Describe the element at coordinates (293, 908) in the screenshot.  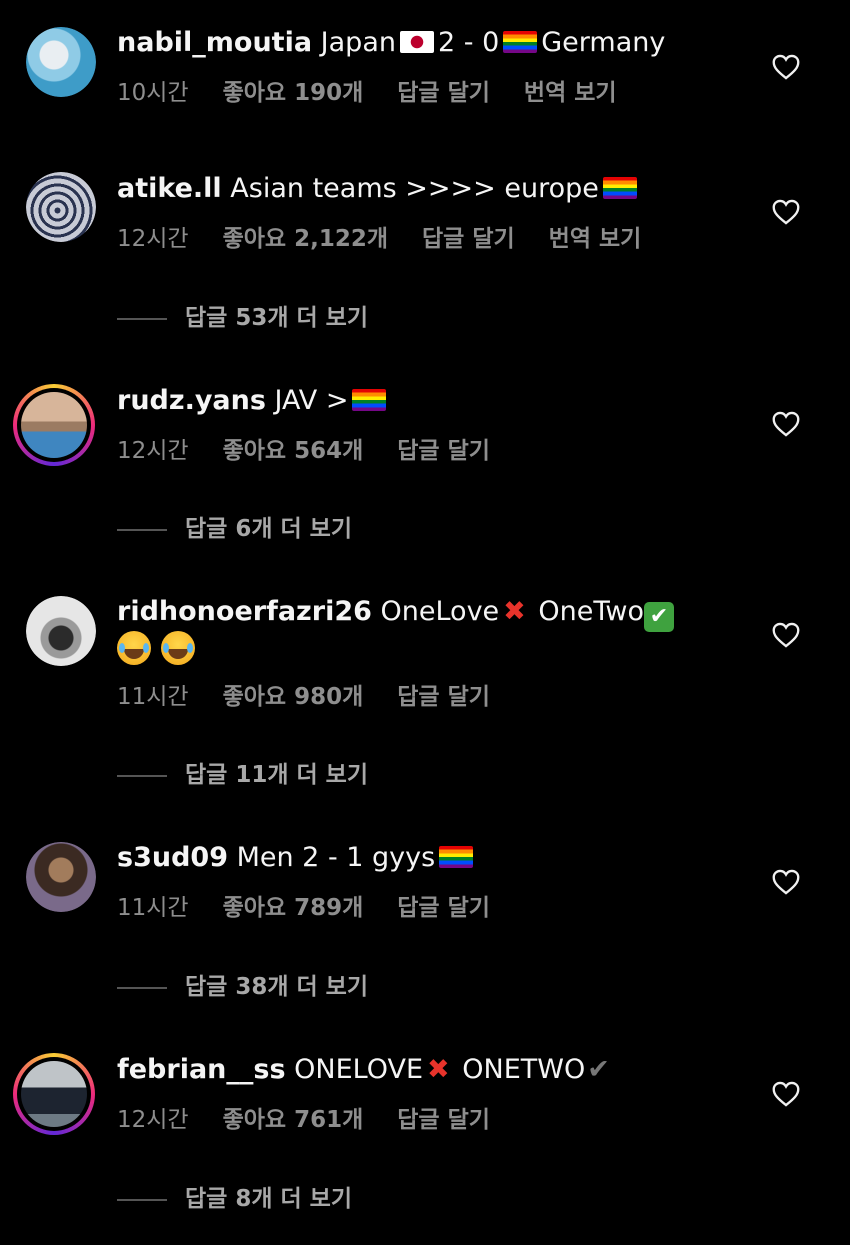
I see `likes-count: 좋아요 789개` at that location.